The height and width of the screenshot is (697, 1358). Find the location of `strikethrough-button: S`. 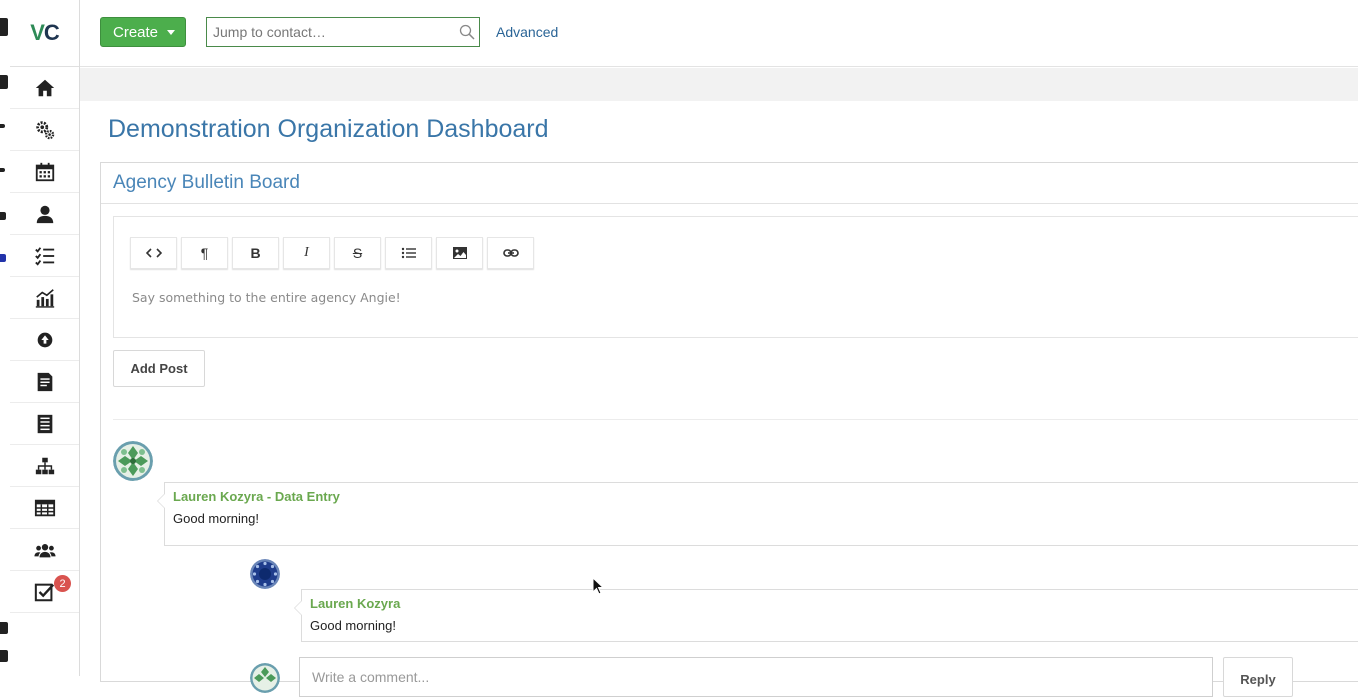

strikethrough-button: S is located at coordinates (357, 253).